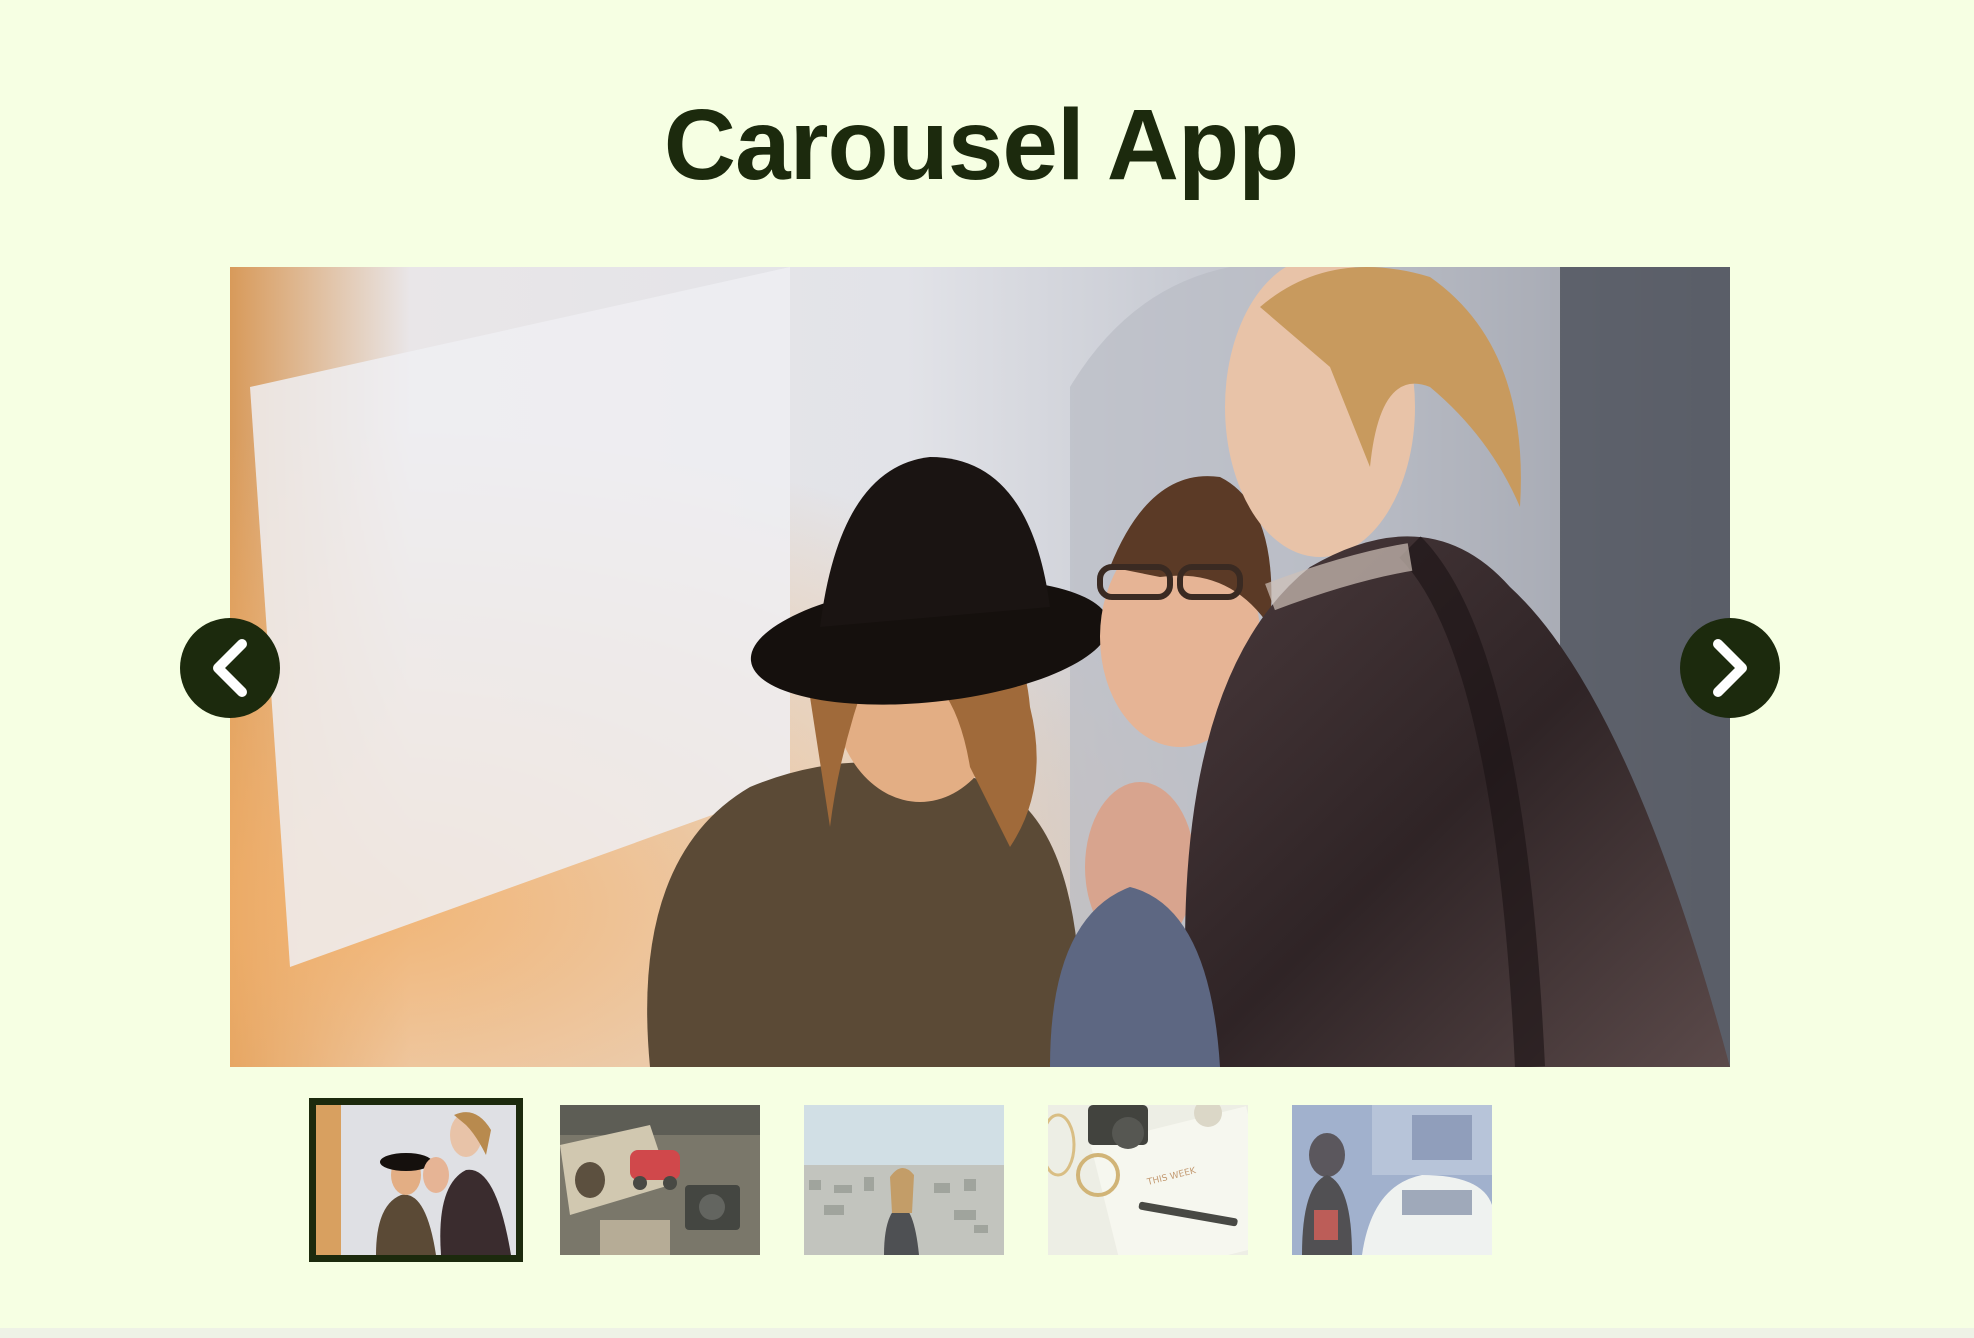 This screenshot has height=1338, width=1974. Describe the element at coordinates (987, 1333) in the screenshot. I see `bottom-edge` at that location.